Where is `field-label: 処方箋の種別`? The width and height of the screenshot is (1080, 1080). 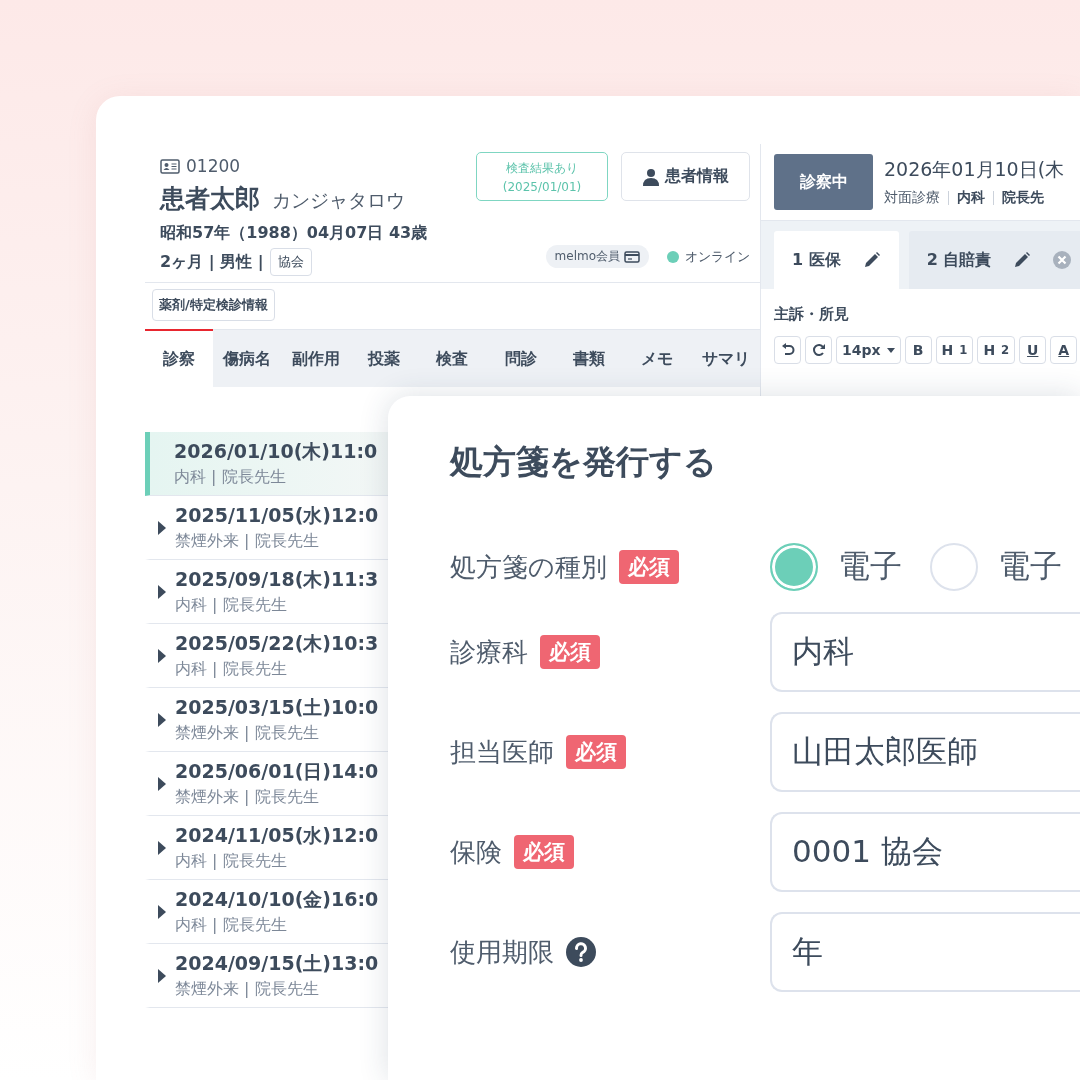
field-label: 処方箋の種別 is located at coordinates (528, 567).